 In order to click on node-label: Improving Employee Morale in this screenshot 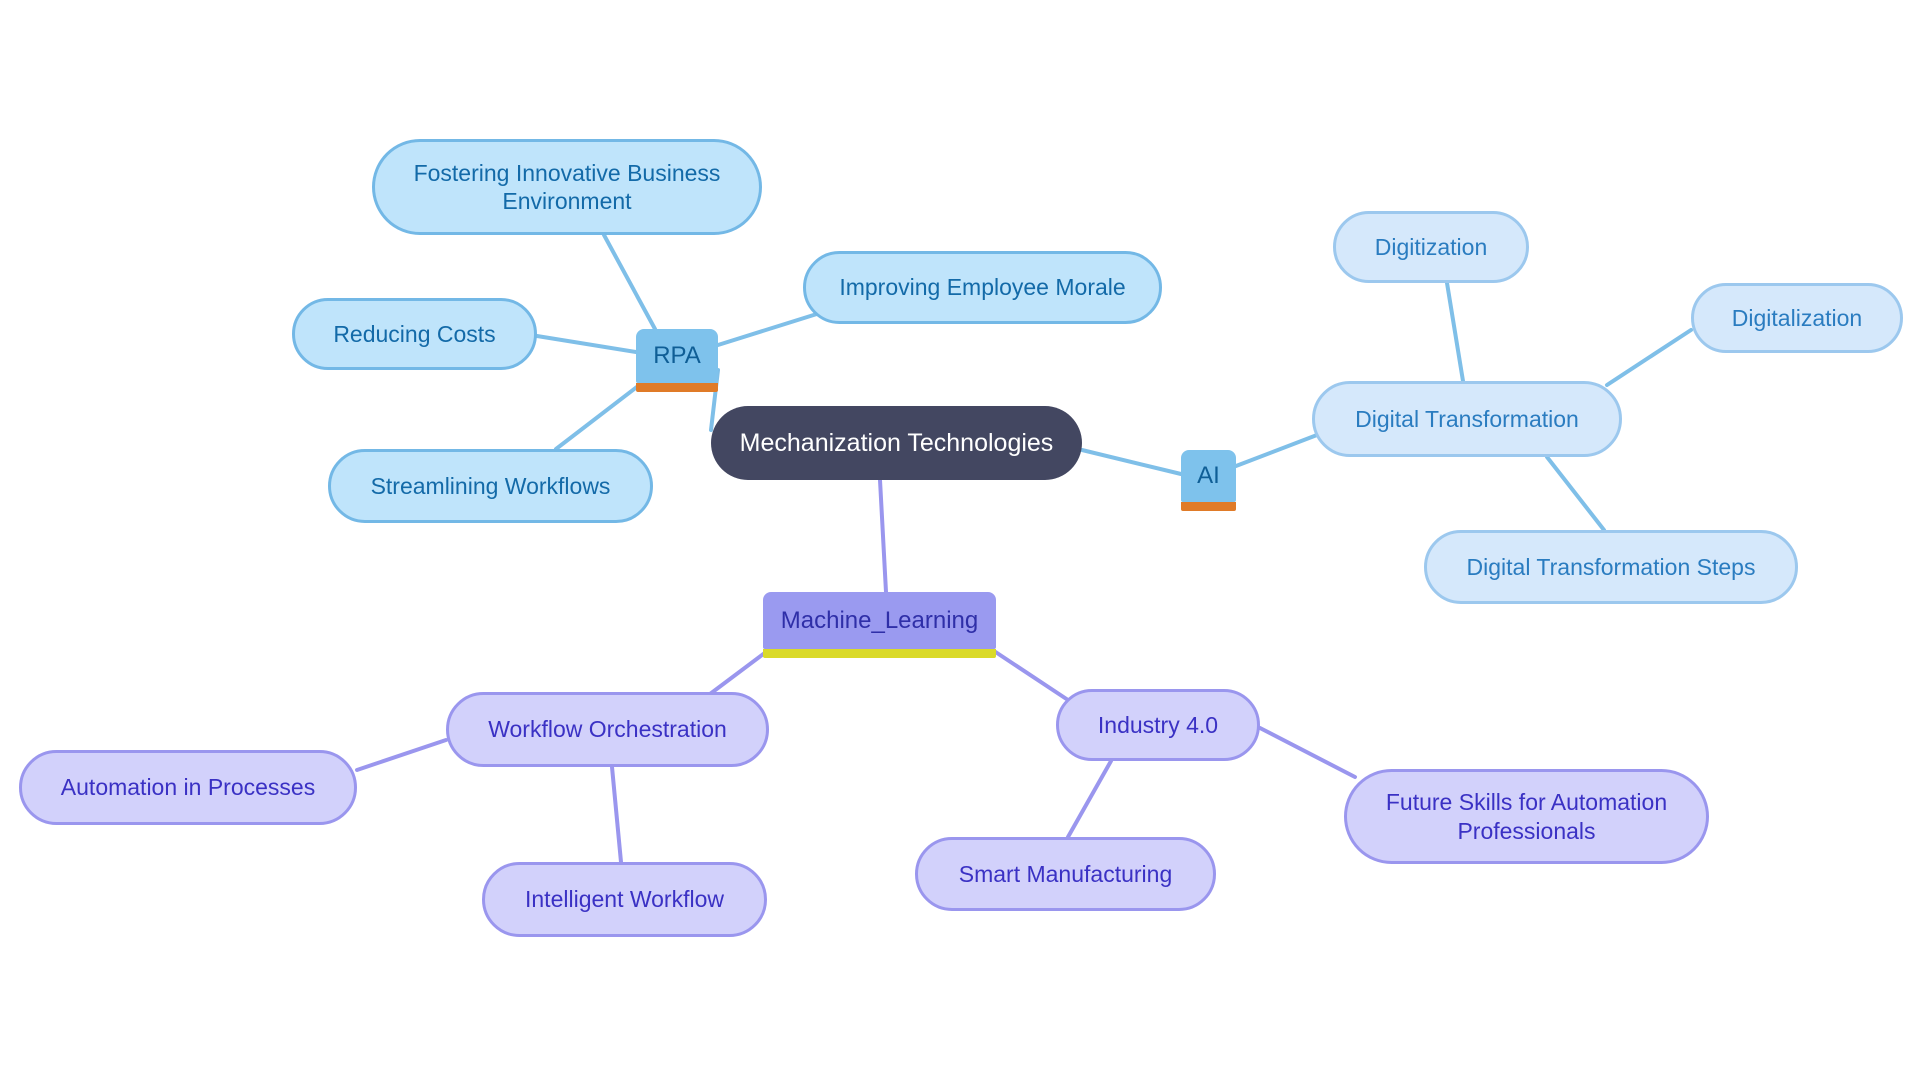, I will do `click(982, 287)`.